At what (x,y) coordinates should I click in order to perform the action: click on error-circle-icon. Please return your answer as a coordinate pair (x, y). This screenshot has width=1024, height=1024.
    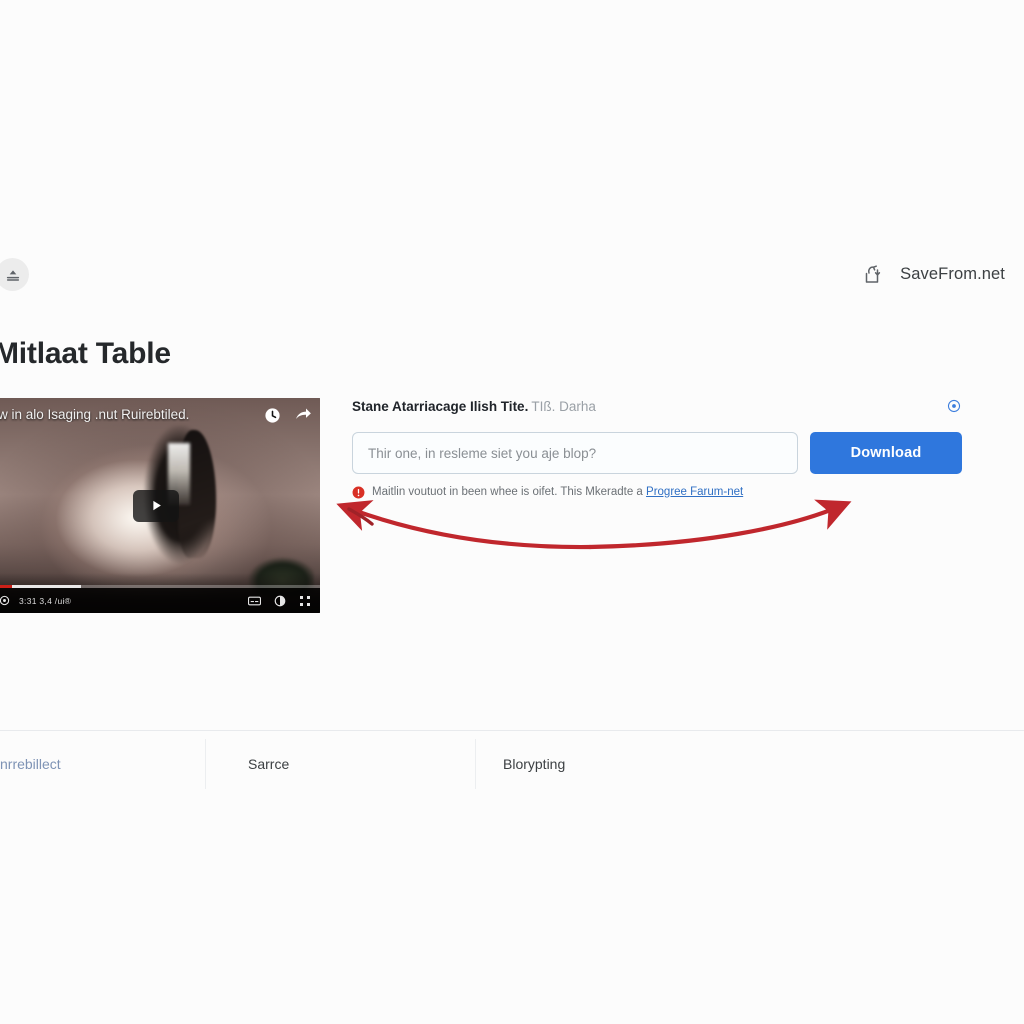
    Looking at the image, I should click on (358, 492).